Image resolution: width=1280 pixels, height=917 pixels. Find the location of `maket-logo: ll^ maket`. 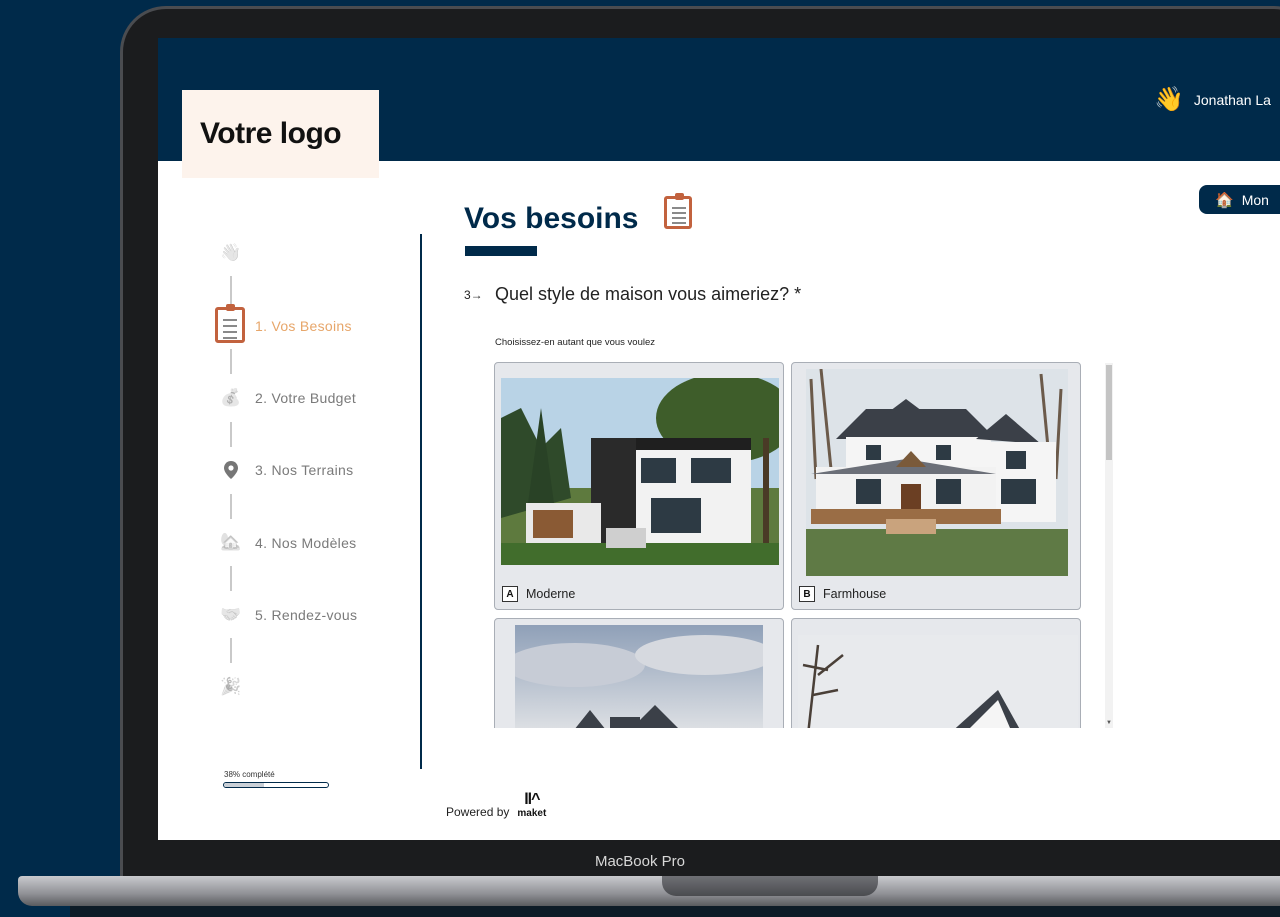

maket-logo: ll^ maket is located at coordinates (532, 805).